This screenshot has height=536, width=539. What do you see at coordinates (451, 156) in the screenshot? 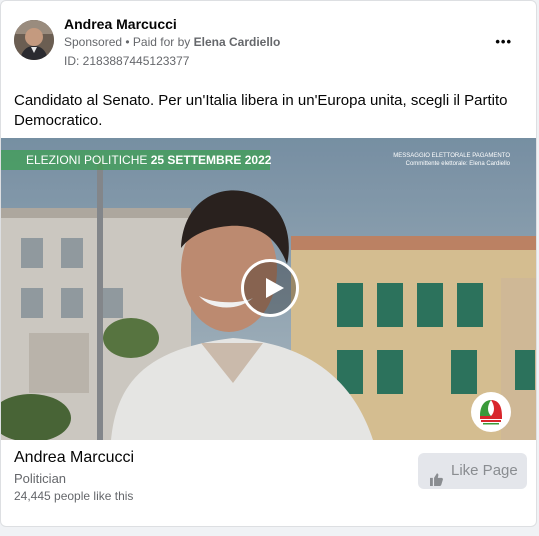
I see `disclaimer-line-1: MESSAGGIO ELETTORALE PAGAMENTO` at bounding box center [451, 156].